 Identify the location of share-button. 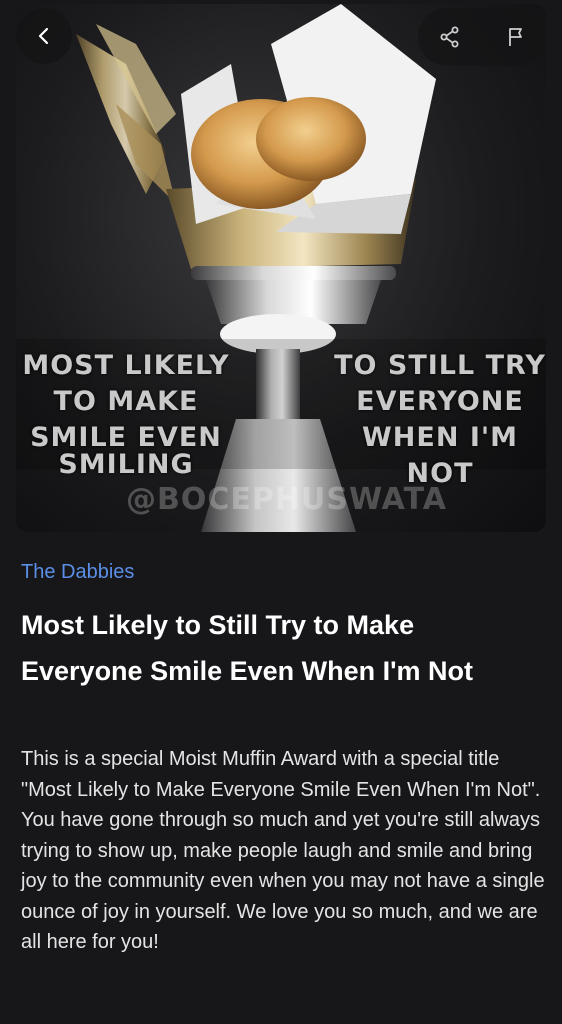
(450, 37).